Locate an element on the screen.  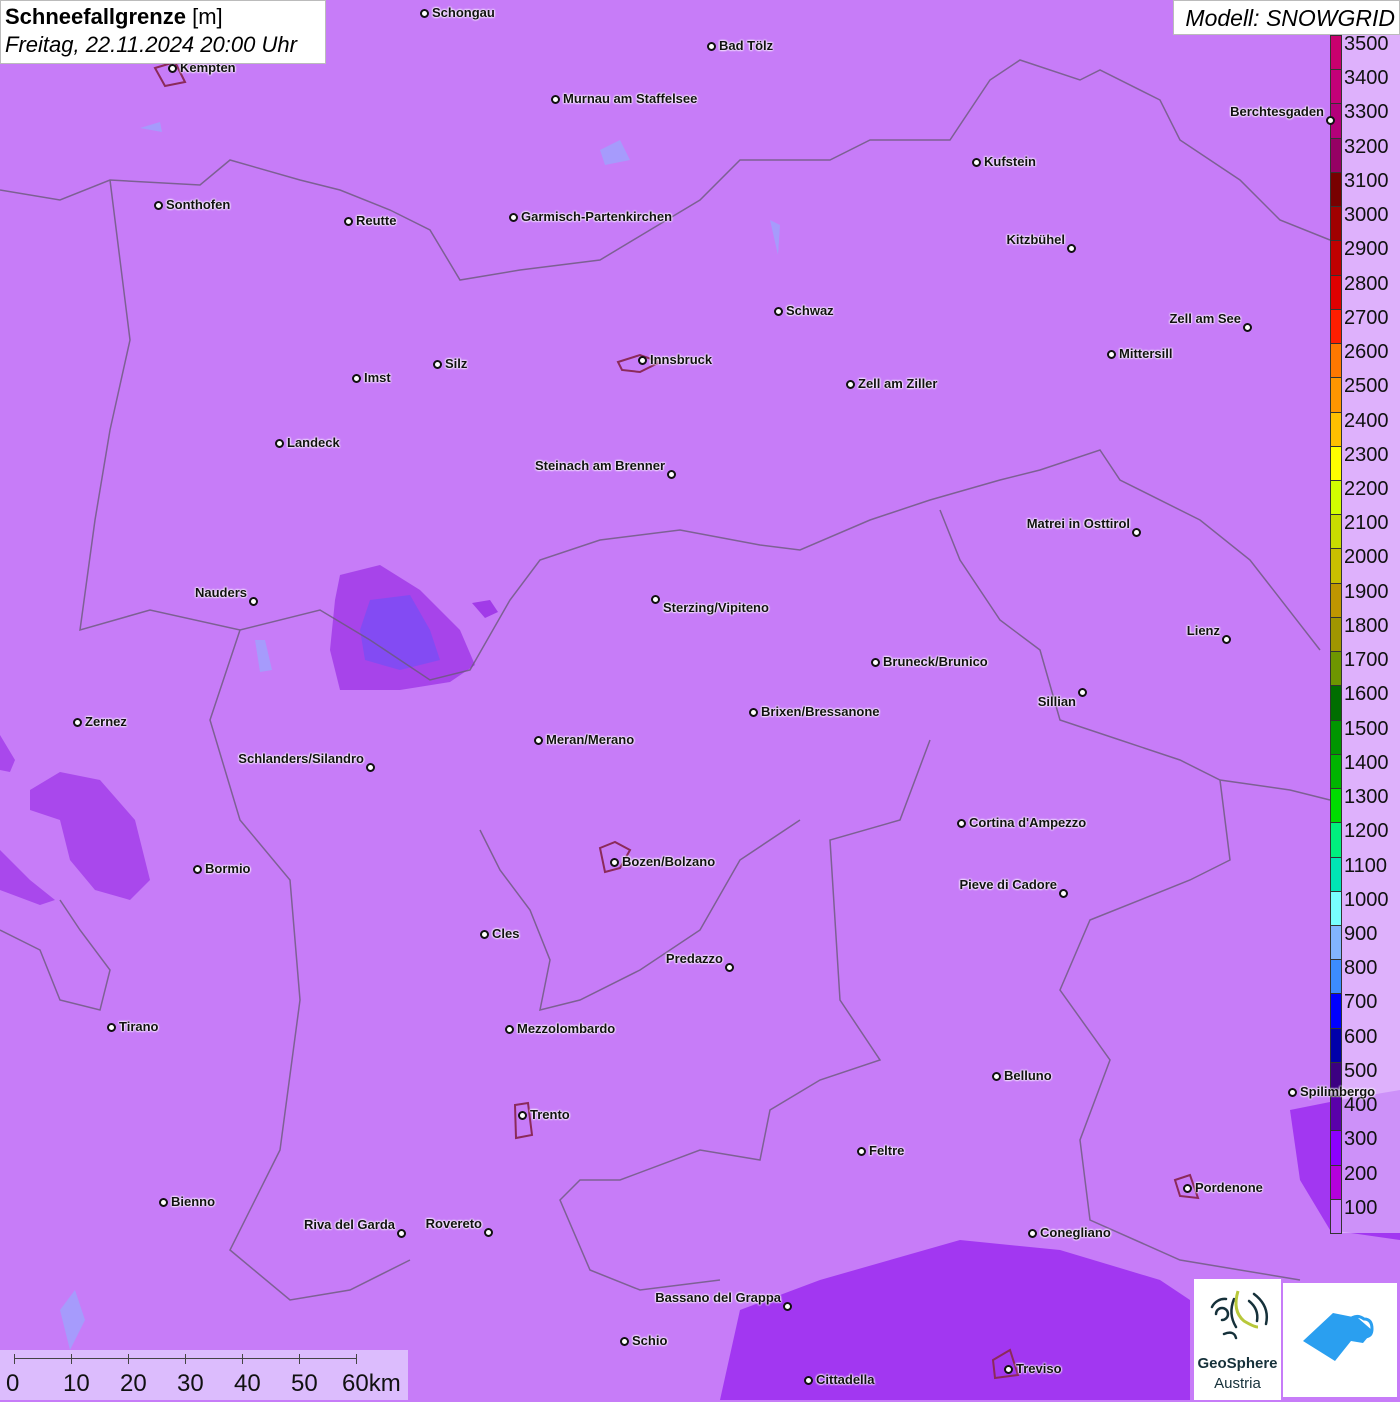
city-label: Feltre is located at coordinates (886, 1150).